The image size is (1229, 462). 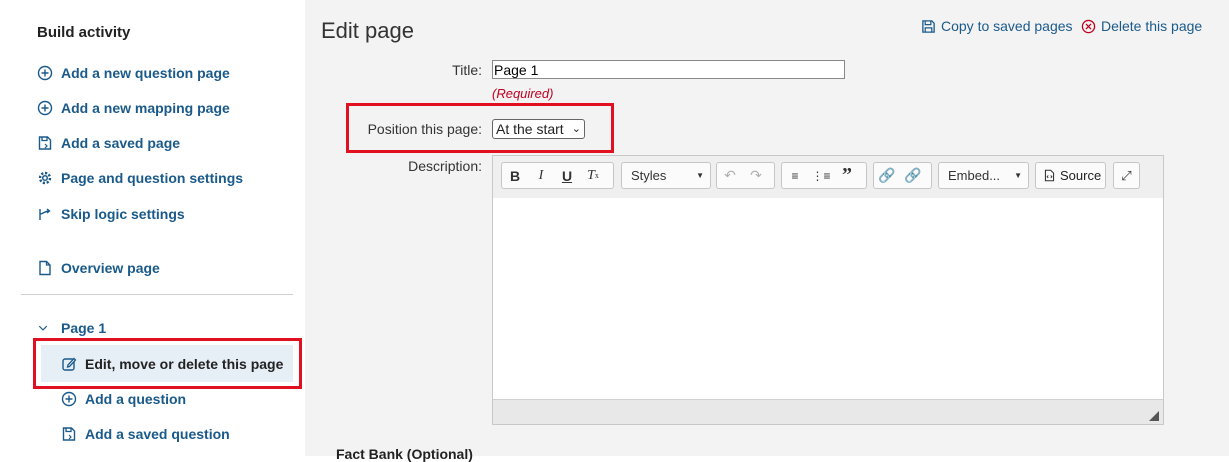 What do you see at coordinates (84, 32) in the screenshot?
I see `sidebar-title: Build activity` at bounding box center [84, 32].